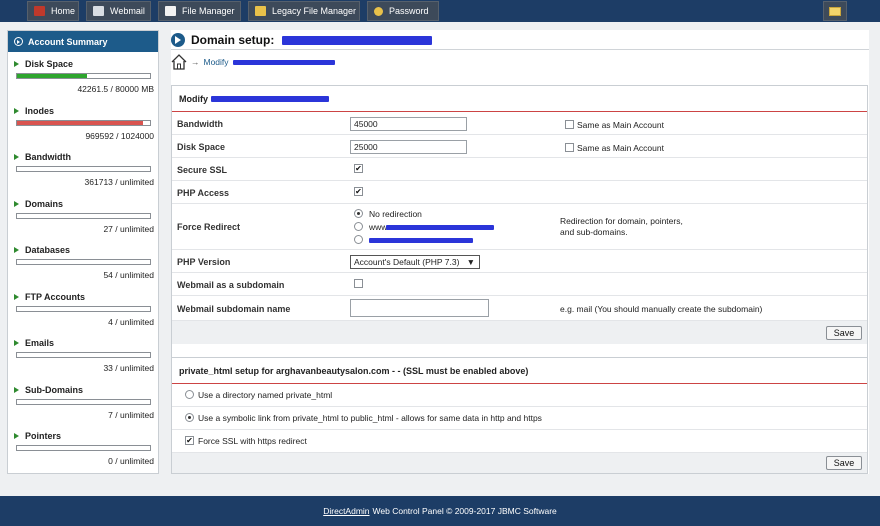 The height and width of the screenshot is (526, 880). I want to click on stat-label: Domains, so click(44, 203).